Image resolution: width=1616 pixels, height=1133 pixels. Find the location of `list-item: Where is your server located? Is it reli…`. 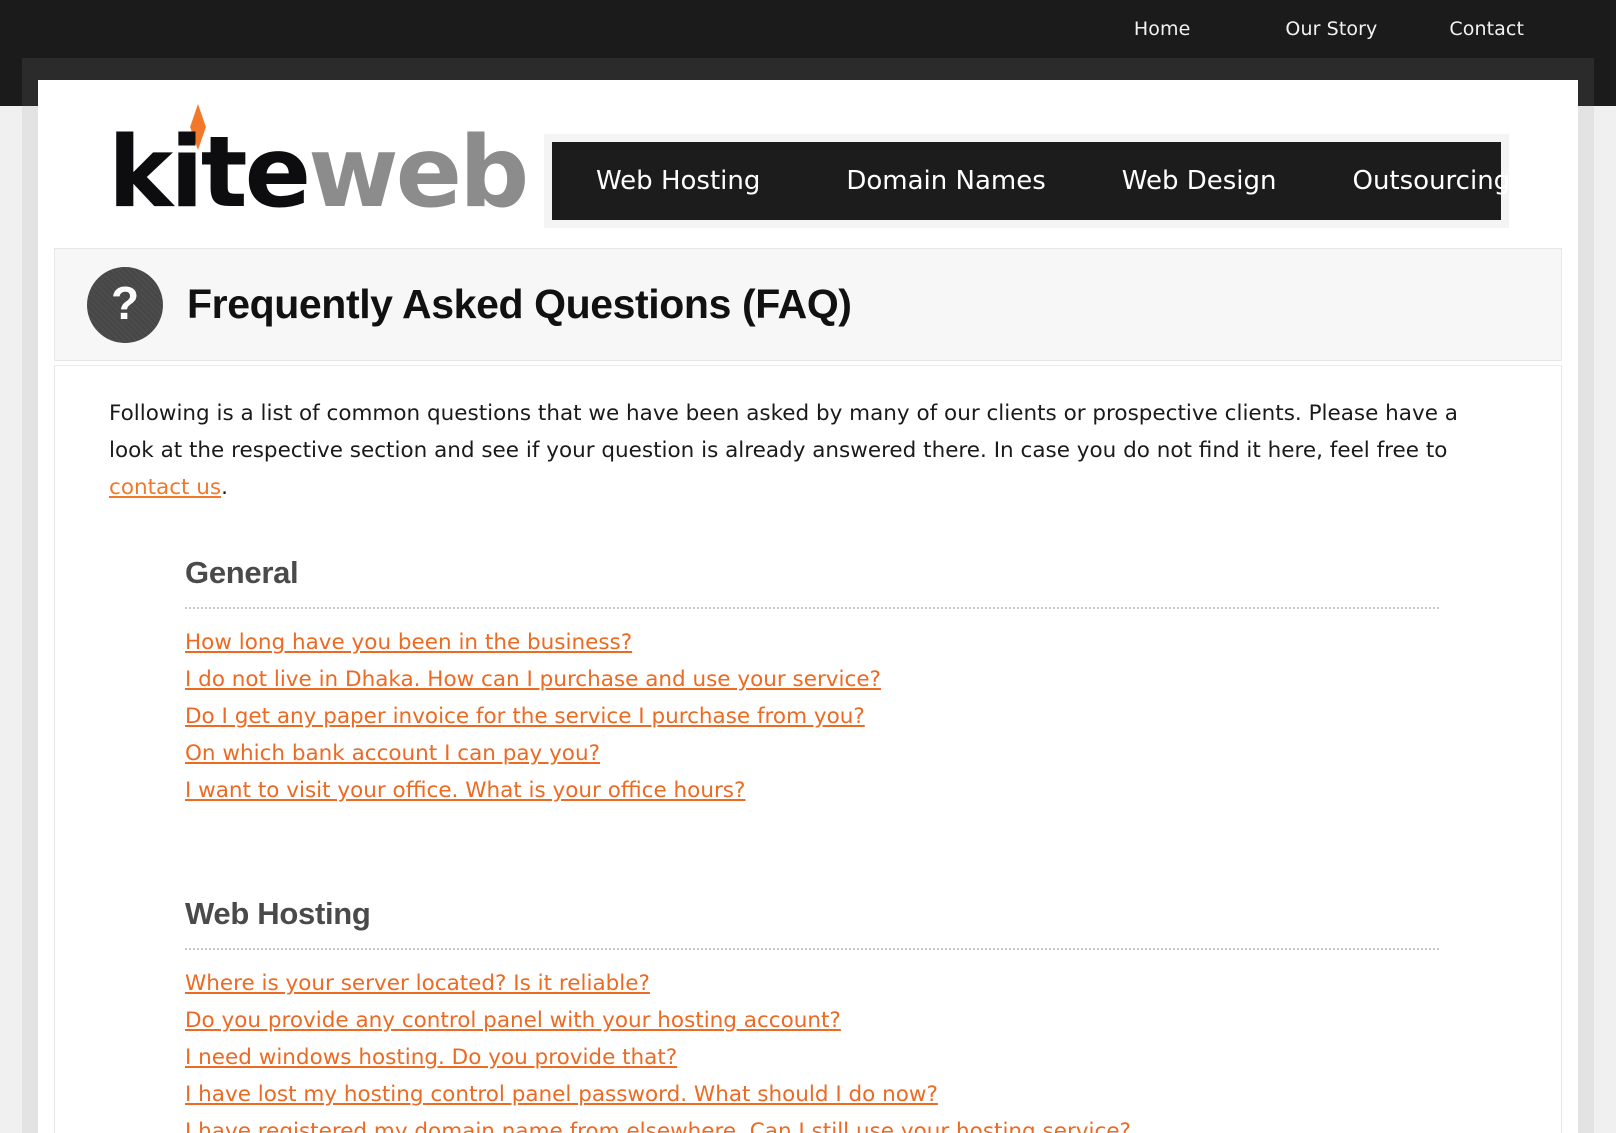

list-item: Where is your server located? Is it reli… is located at coordinates (812, 984).